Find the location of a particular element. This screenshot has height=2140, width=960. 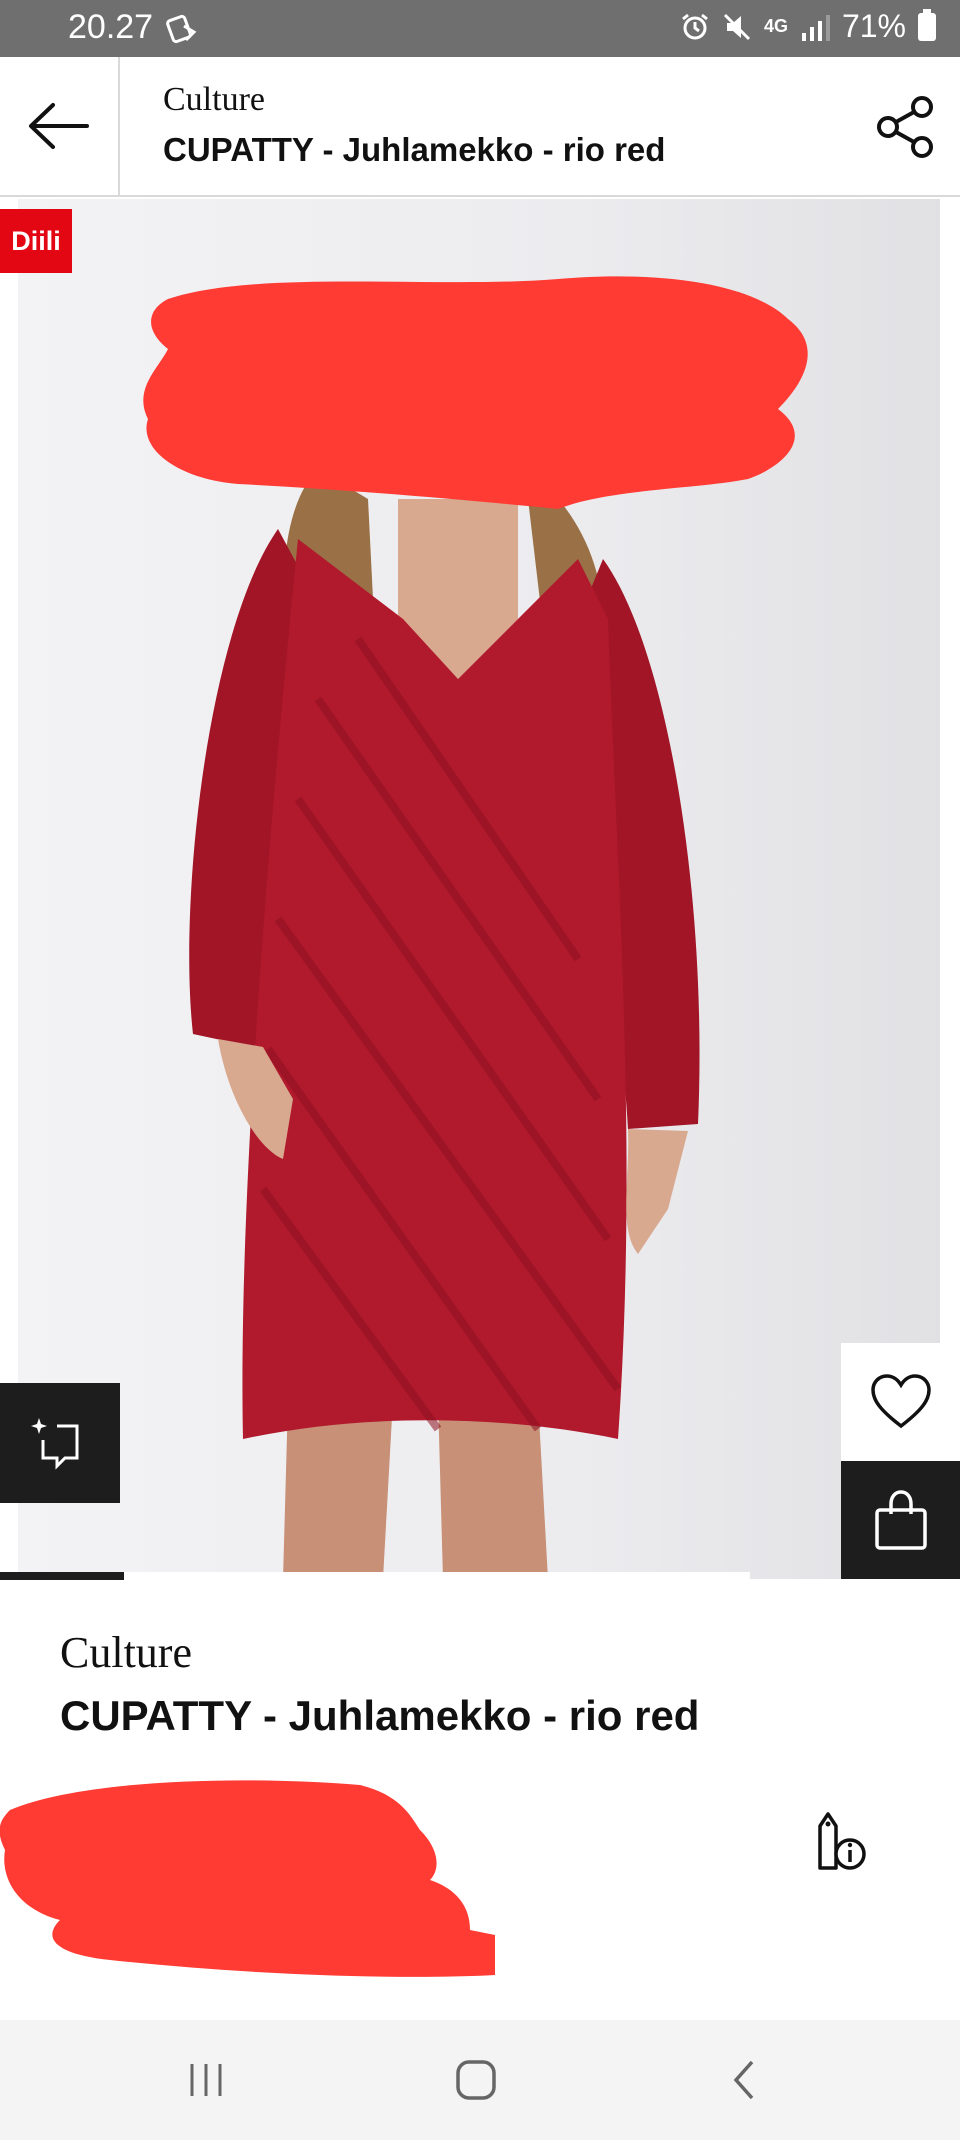

share-icon is located at coordinates (906, 127).